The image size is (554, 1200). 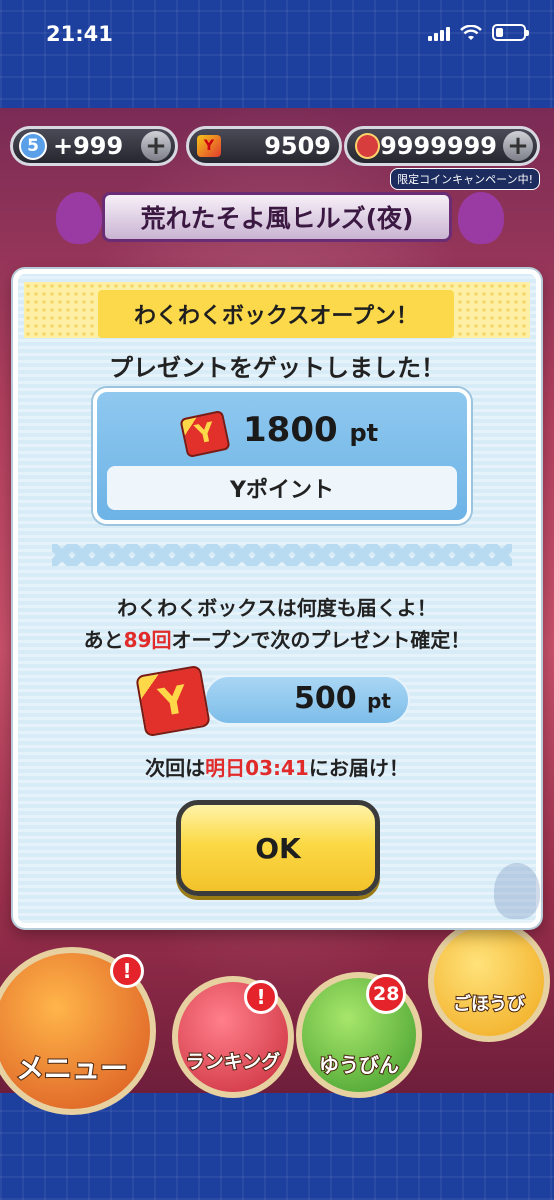 What do you see at coordinates (156, 146) in the screenshot?
I see `add-life-button: +` at bounding box center [156, 146].